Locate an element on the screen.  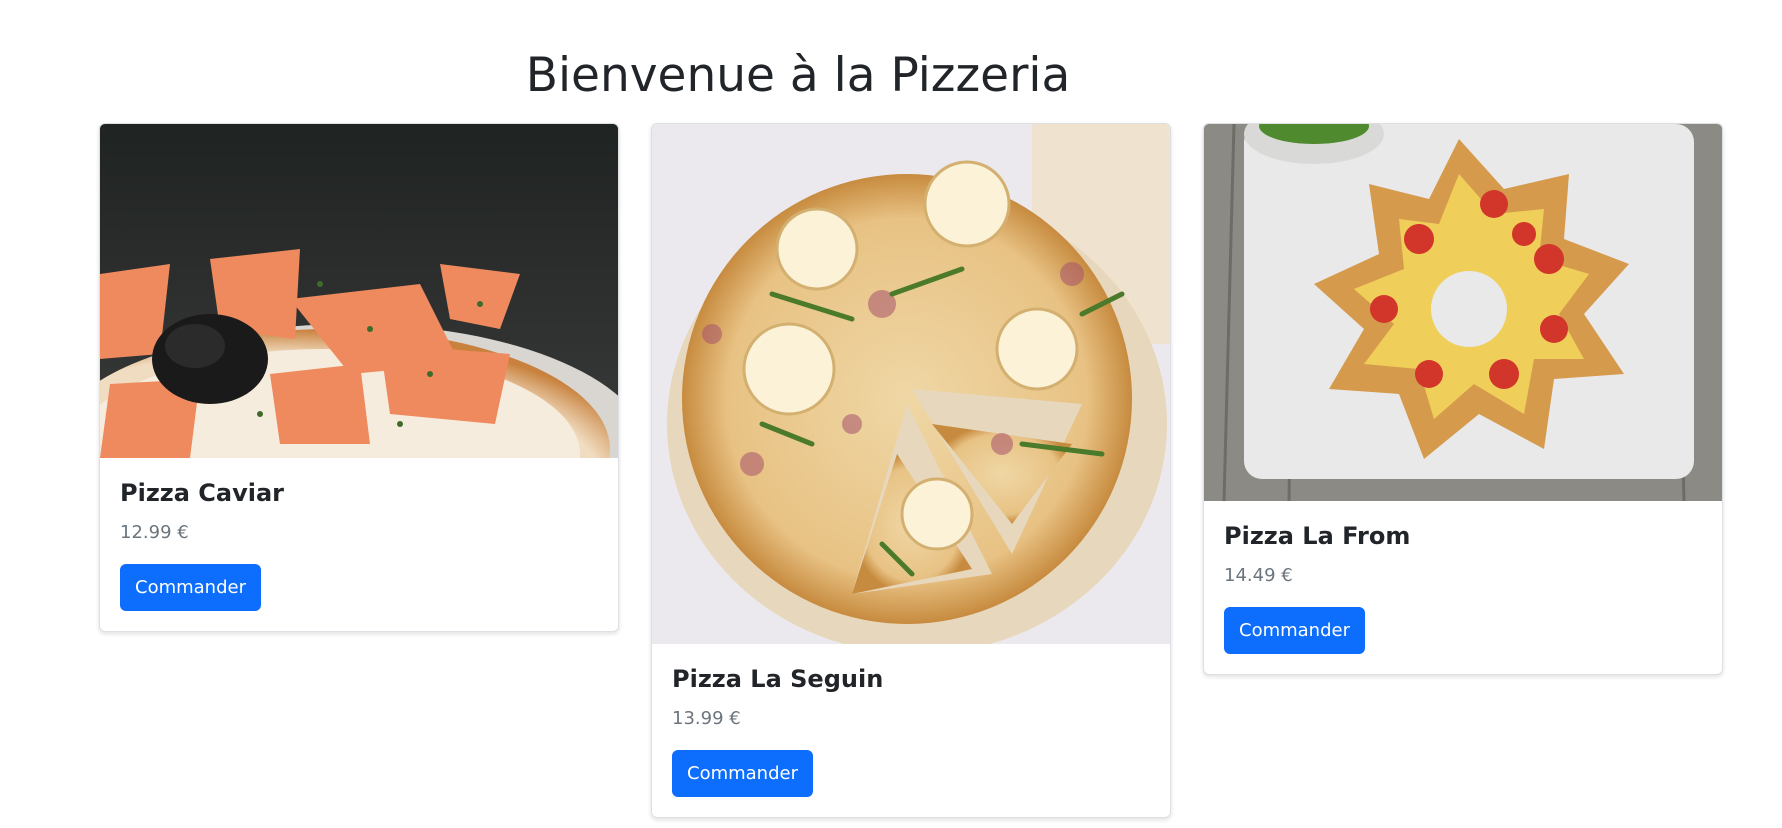
pizza-name: Pizza La Seguin is located at coordinates (778, 679).